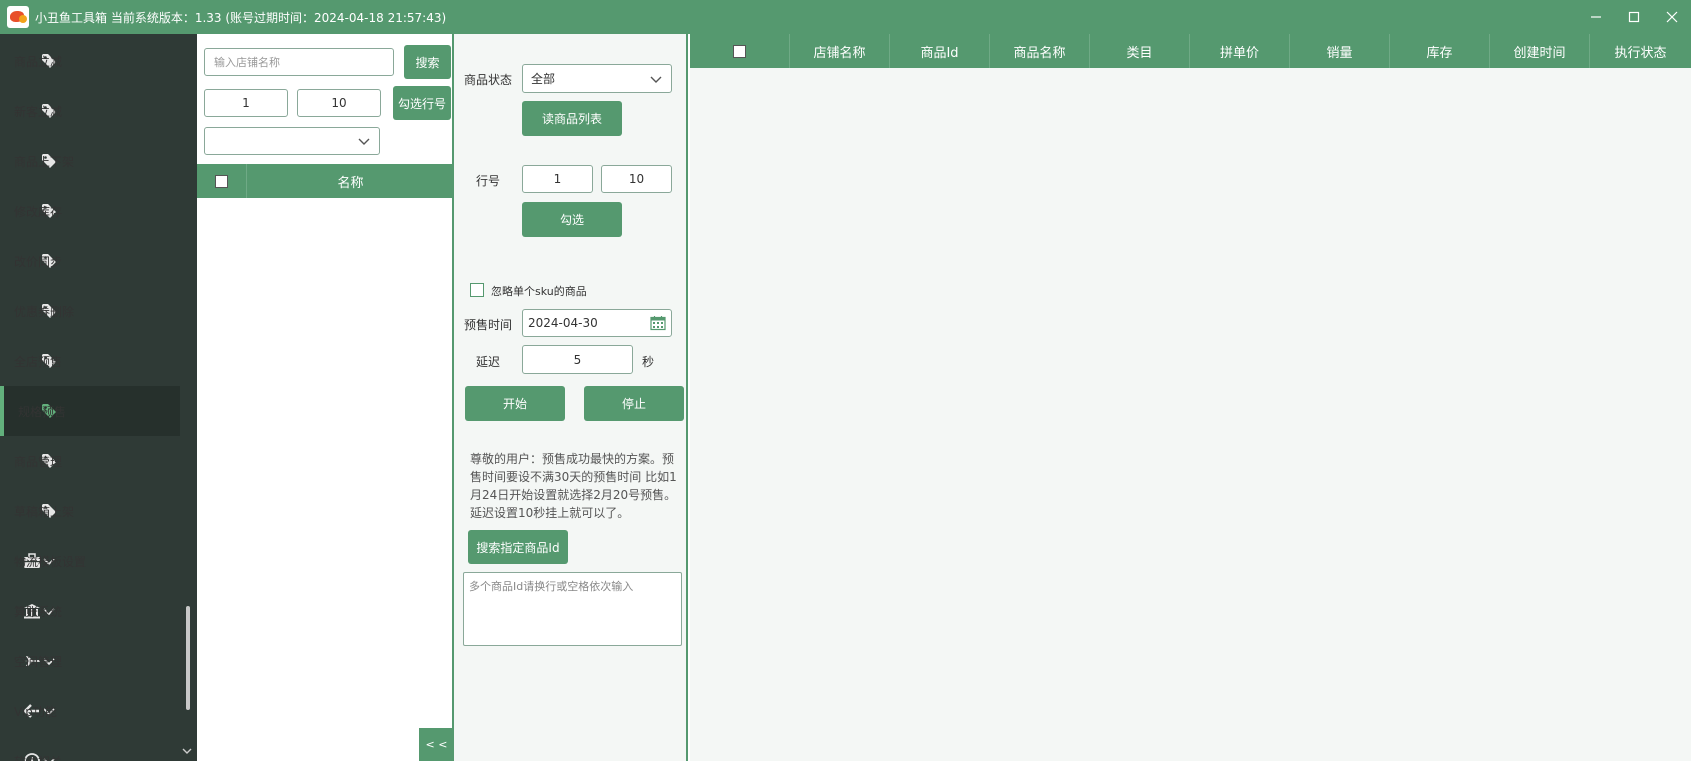 The width and height of the screenshot is (1691, 761). I want to click on clownfish-app-icon, so click(18, 17).